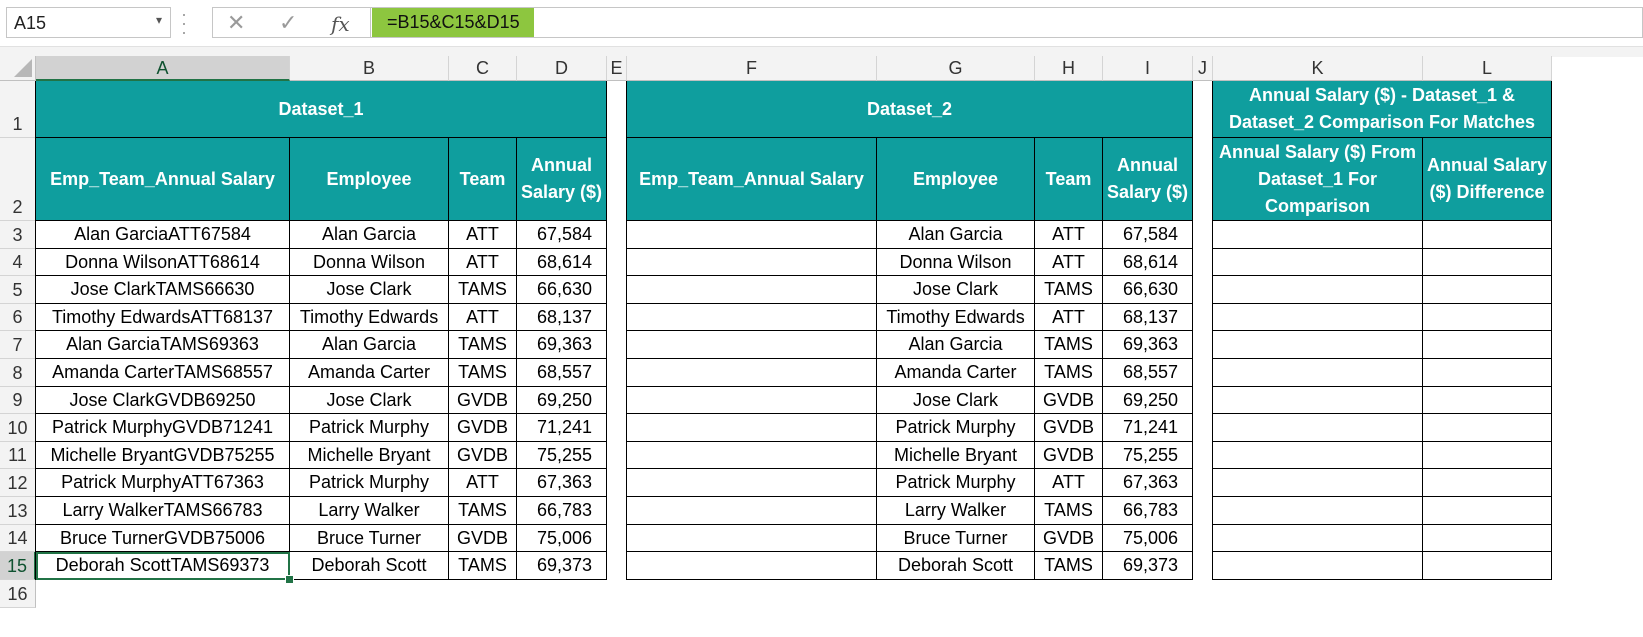  Describe the element at coordinates (18, 262) in the screenshot. I see `row-header-4: 4` at that location.